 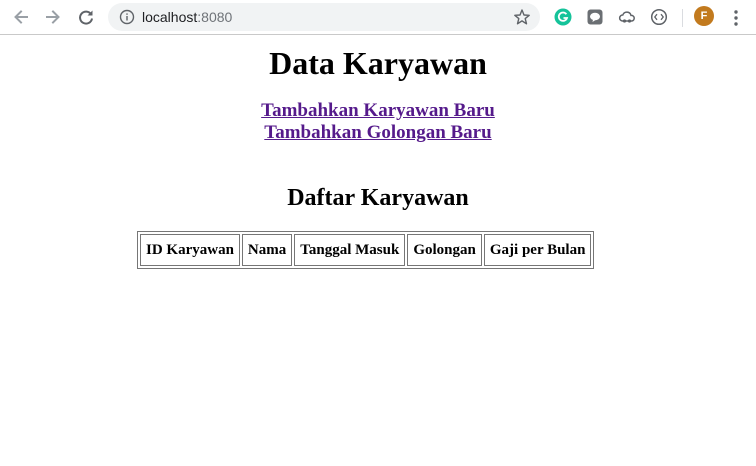 I want to click on profile-avatar: F, so click(x=704, y=16).